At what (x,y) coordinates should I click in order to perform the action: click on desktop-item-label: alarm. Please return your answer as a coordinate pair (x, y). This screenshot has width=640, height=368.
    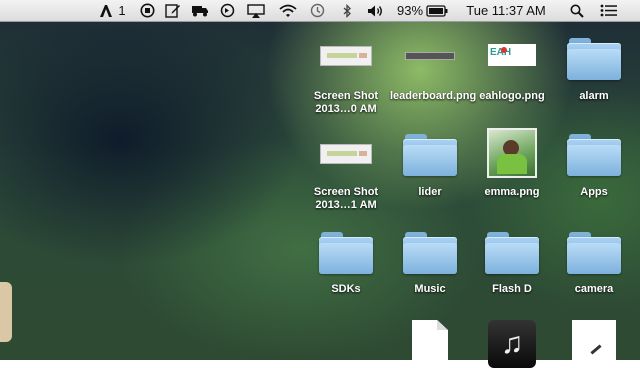
    Looking at the image, I should click on (594, 96).